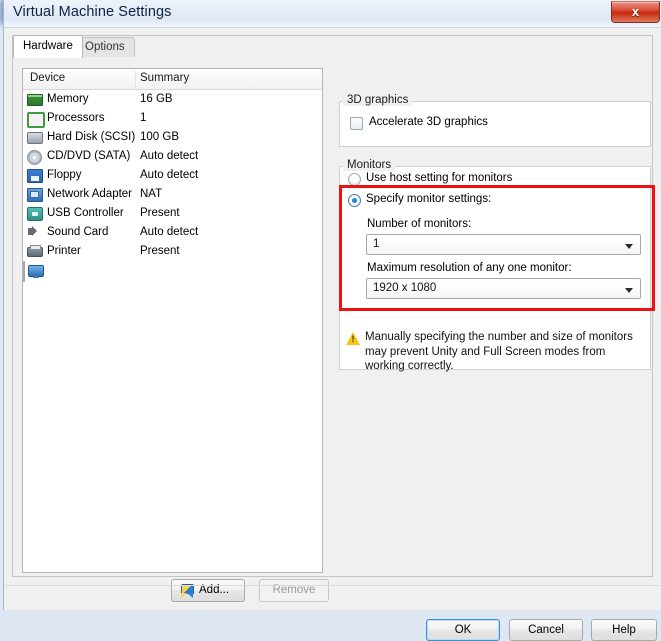  I want to click on graphics-group-legend: 3D graphics, so click(378, 100).